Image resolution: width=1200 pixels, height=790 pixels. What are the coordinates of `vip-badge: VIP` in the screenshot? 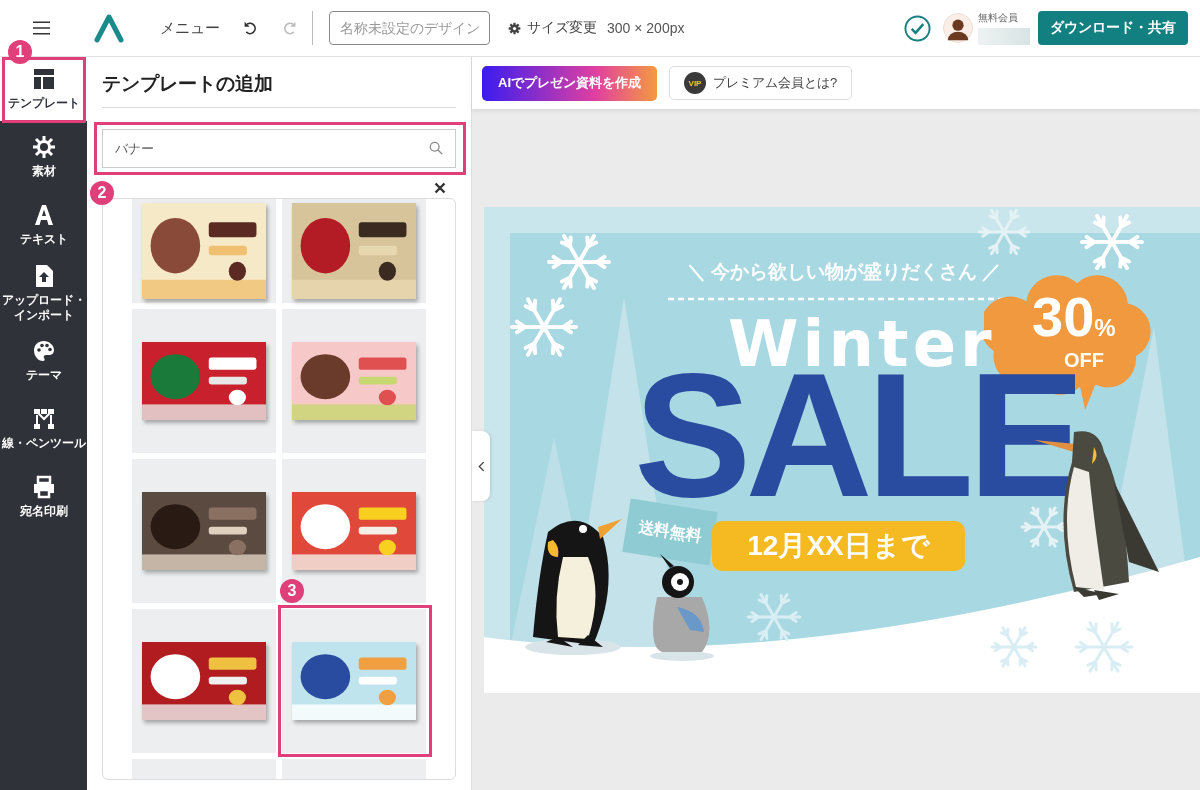 It's located at (695, 83).